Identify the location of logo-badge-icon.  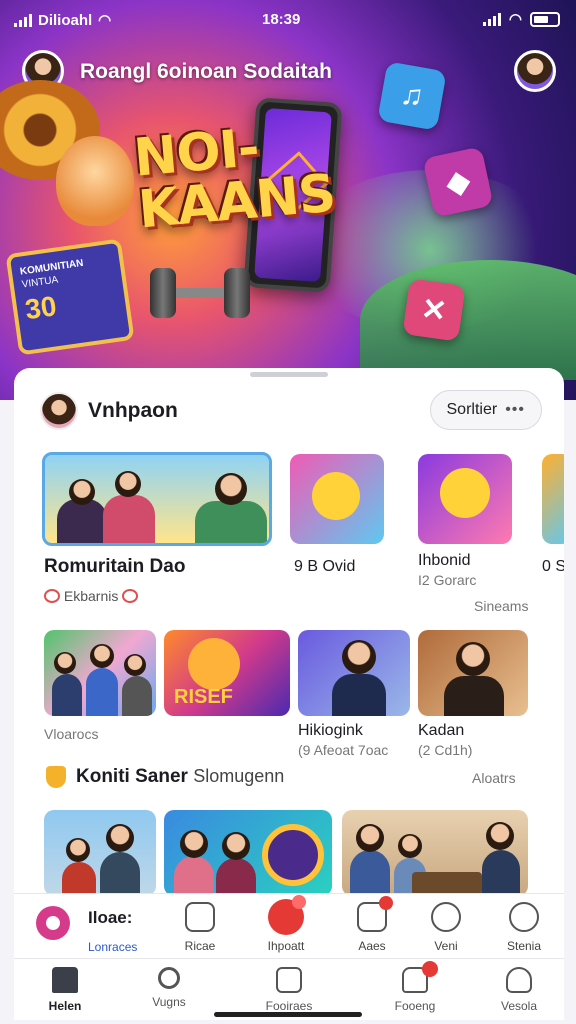
(53, 923).